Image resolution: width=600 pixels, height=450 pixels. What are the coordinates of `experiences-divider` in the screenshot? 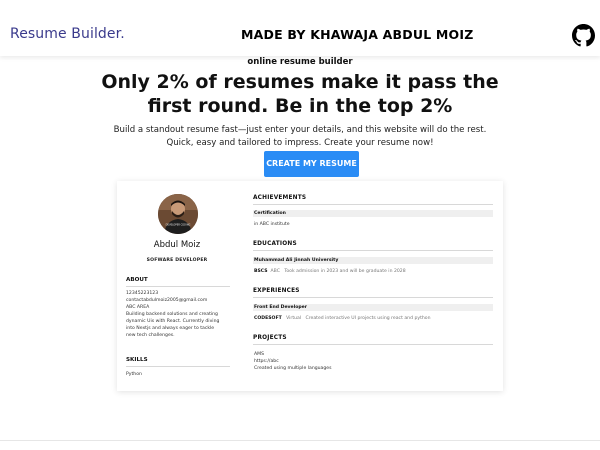 It's located at (373, 297).